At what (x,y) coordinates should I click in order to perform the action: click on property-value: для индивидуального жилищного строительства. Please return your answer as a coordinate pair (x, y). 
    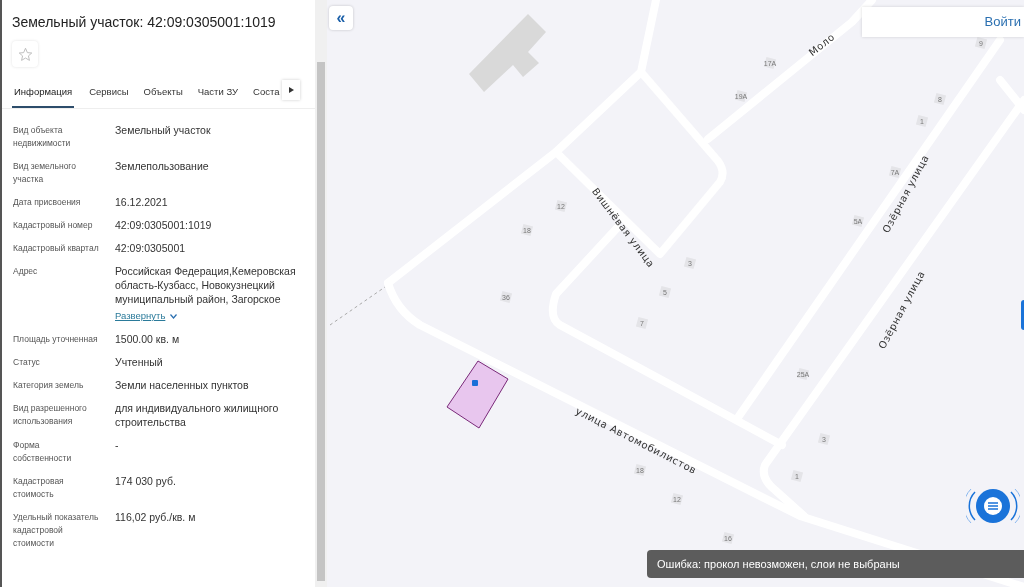
    Looking at the image, I should click on (197, 415).